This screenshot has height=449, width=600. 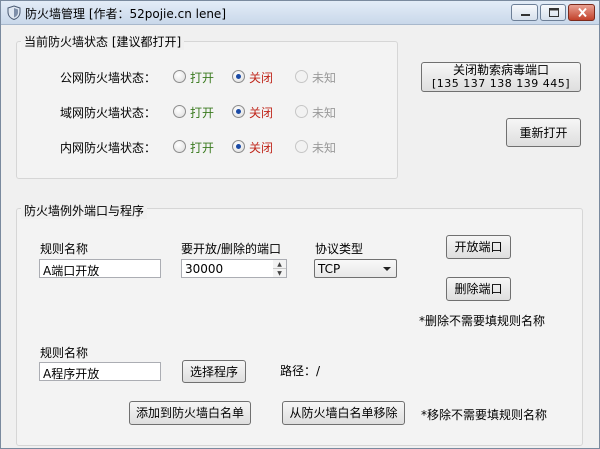 What do you see at coordinates (179, 76) in the screenshot?
I see `public-on-radio` at bounding box center [179, 76].